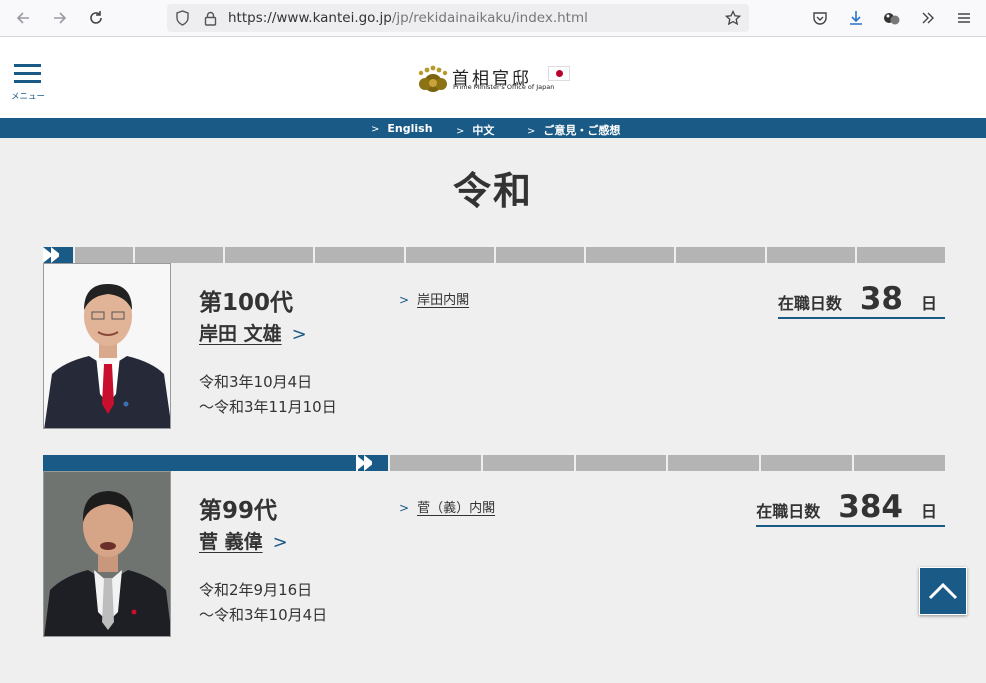 The width and height of the screenshot is (986, 683). Describe the element at coordinates (733, 18) in the screenshot. I see `bookmark-star-icon` at that location.